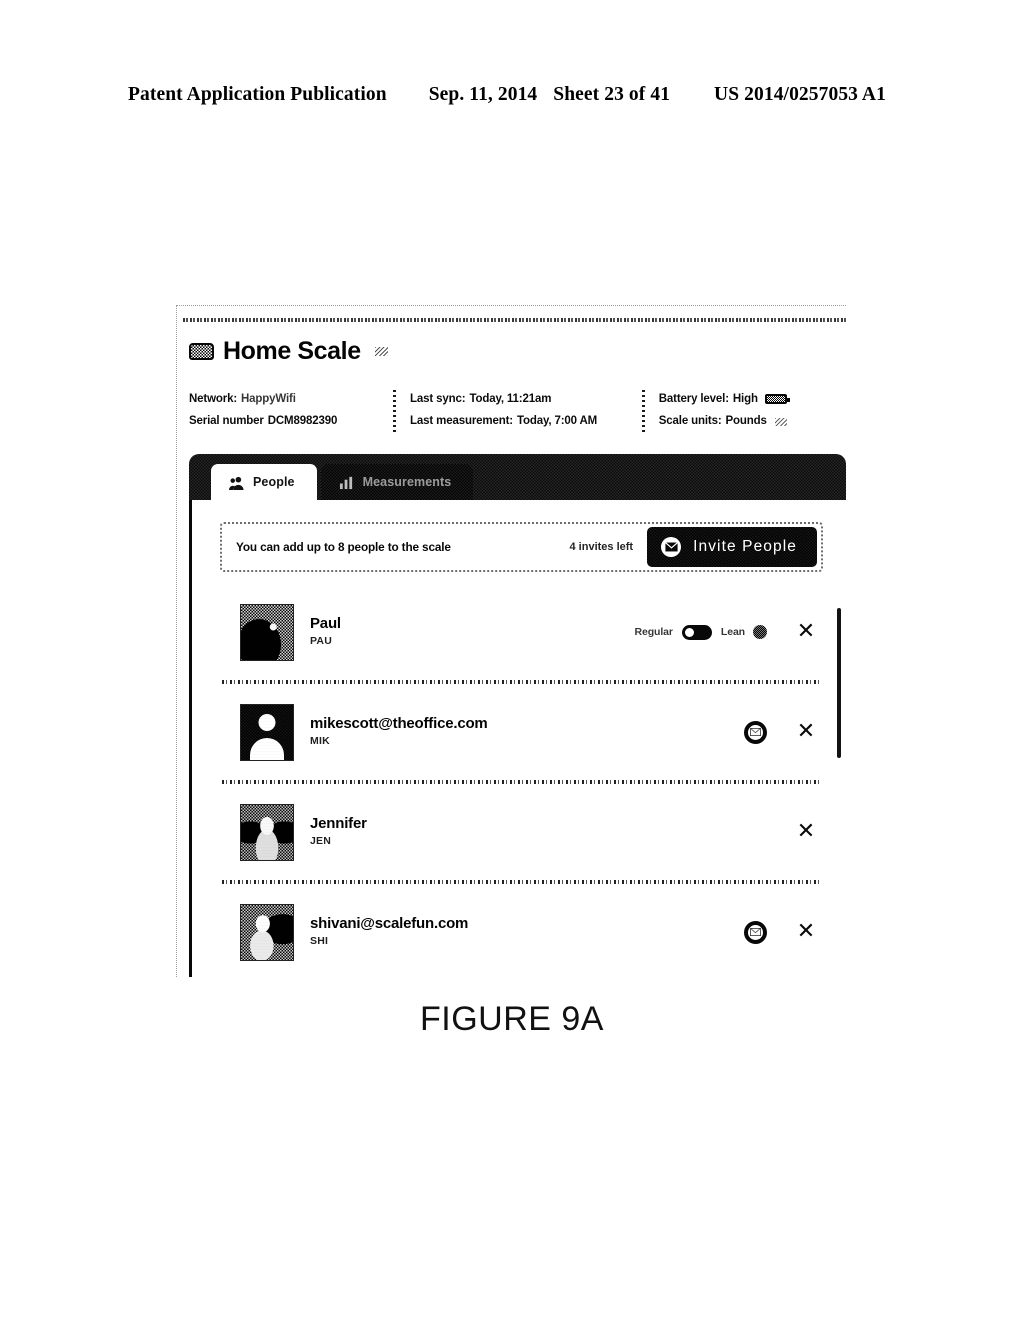 This screenshot has width=1024, height=1320. What do you see at coordinates (527, 731) in the screenshot?
I see `person-identity: mikescott@theoffice.com MIK` at bounding box center [527, 731].